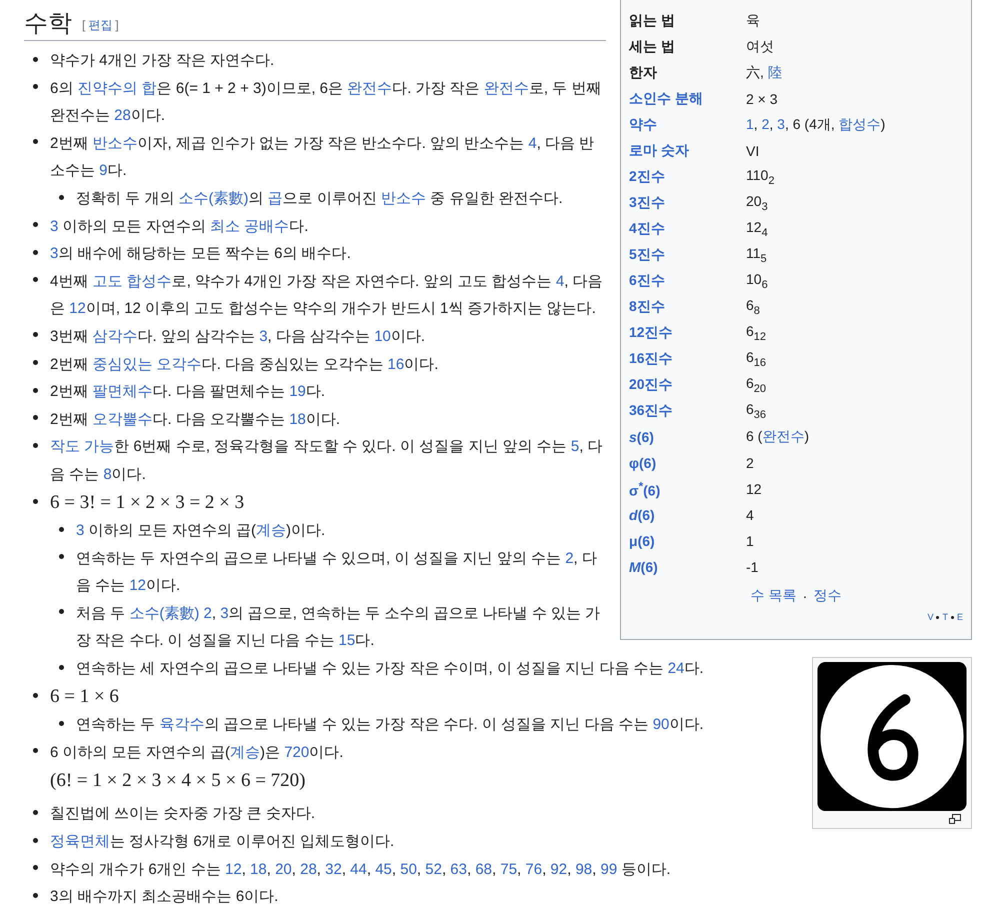 Image resolution: width=990 pixels, height=916 pixels. I want to click on edit-link: 편집, so click(100, 25).